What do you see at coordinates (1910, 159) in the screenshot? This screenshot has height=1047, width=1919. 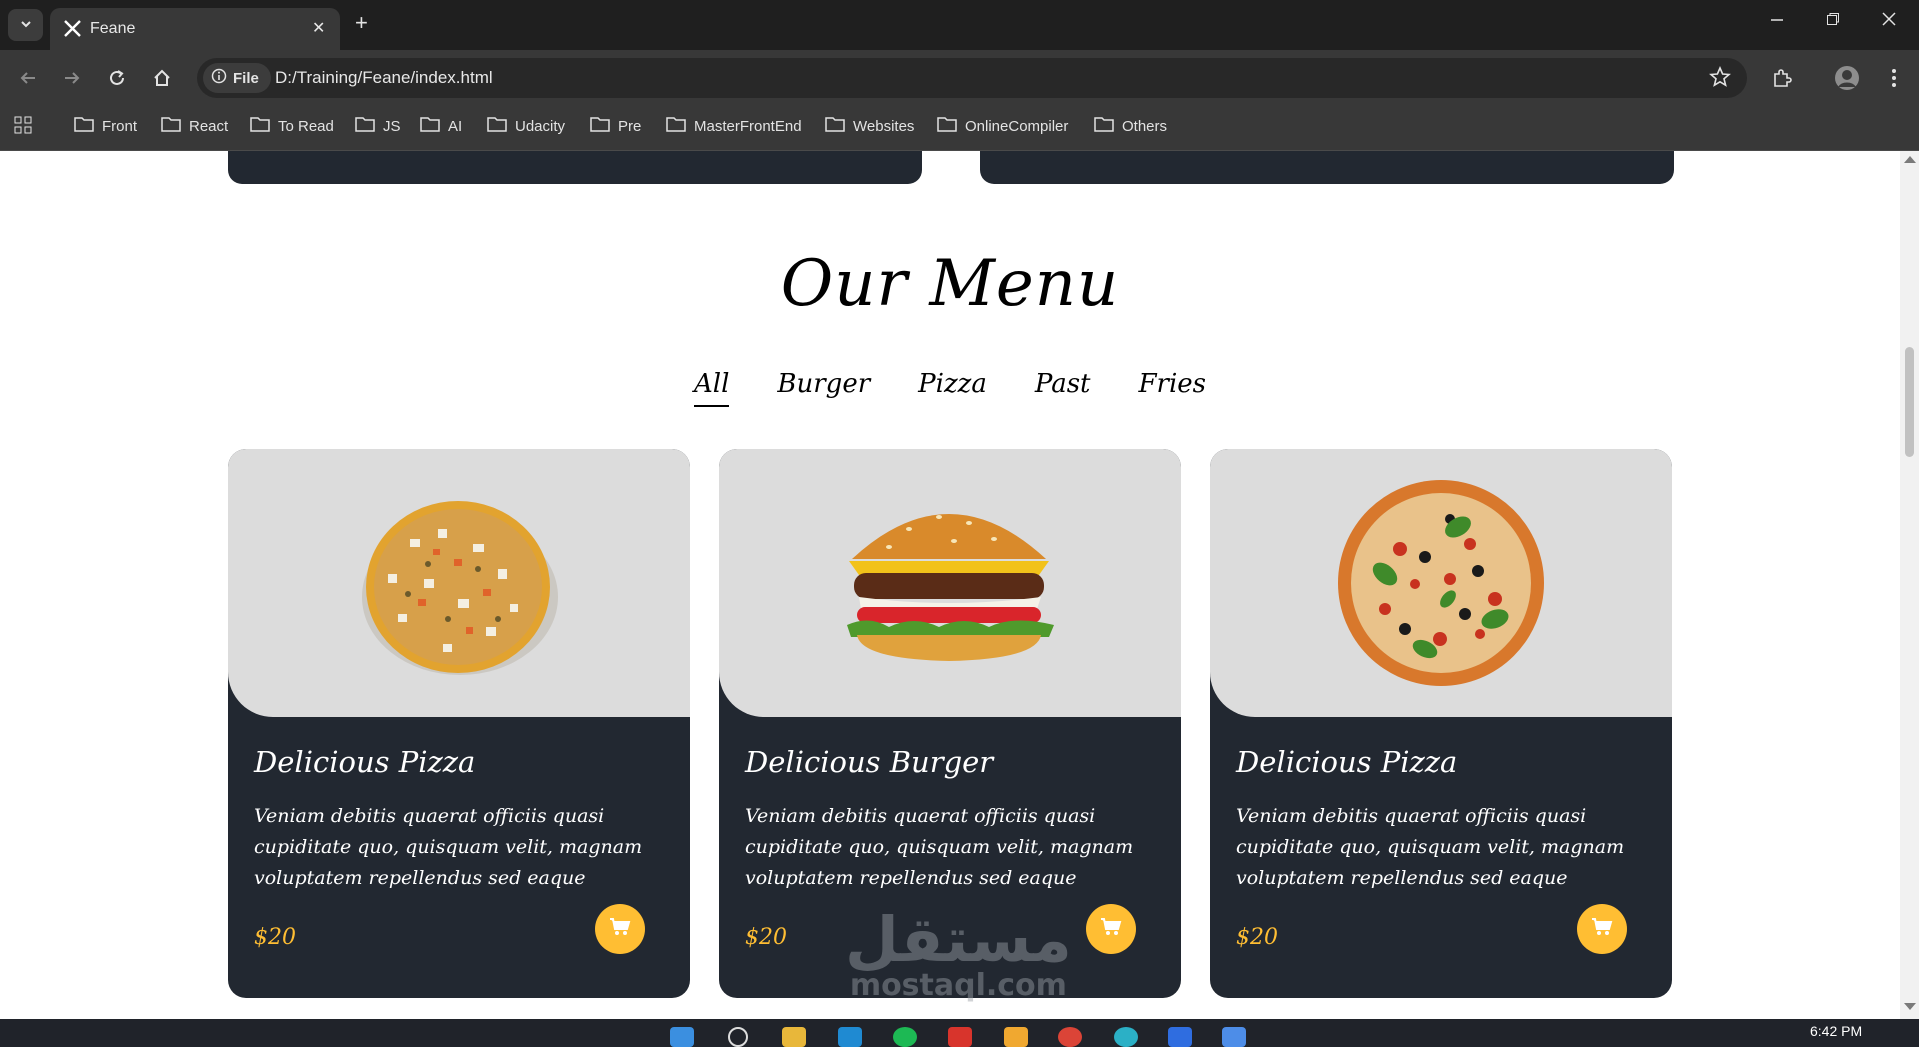 I see `scroll-up-icon` at bounding box center [1910, 159].